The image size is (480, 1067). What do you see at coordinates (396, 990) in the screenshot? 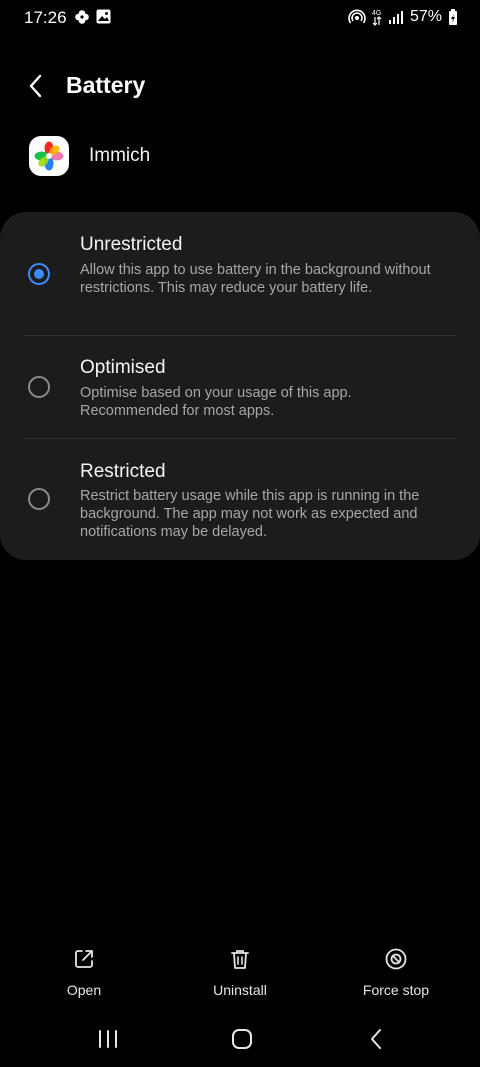
I see `force-stop-label: Force stop` at bounding box center [396, 990].